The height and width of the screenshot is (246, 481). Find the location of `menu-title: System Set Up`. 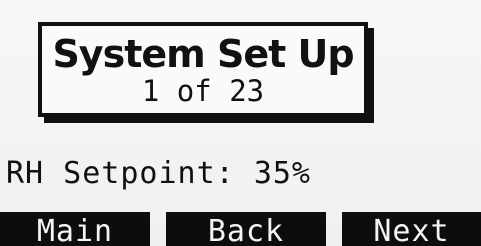

menu-title: System Set Up is located at coordinates (203, 54).